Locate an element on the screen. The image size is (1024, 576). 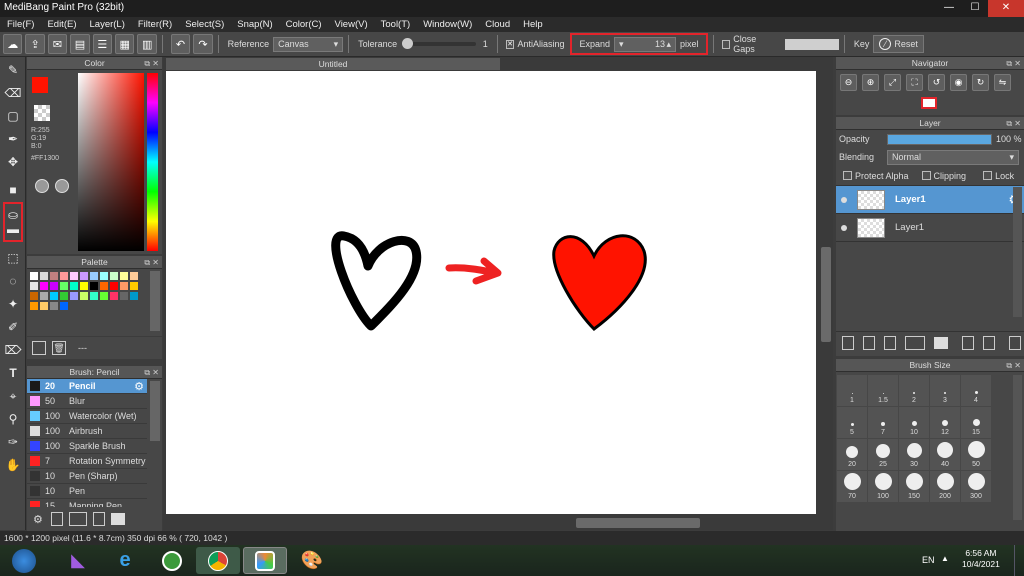
text-tool-icon: T is located at coordinates (13, 373).